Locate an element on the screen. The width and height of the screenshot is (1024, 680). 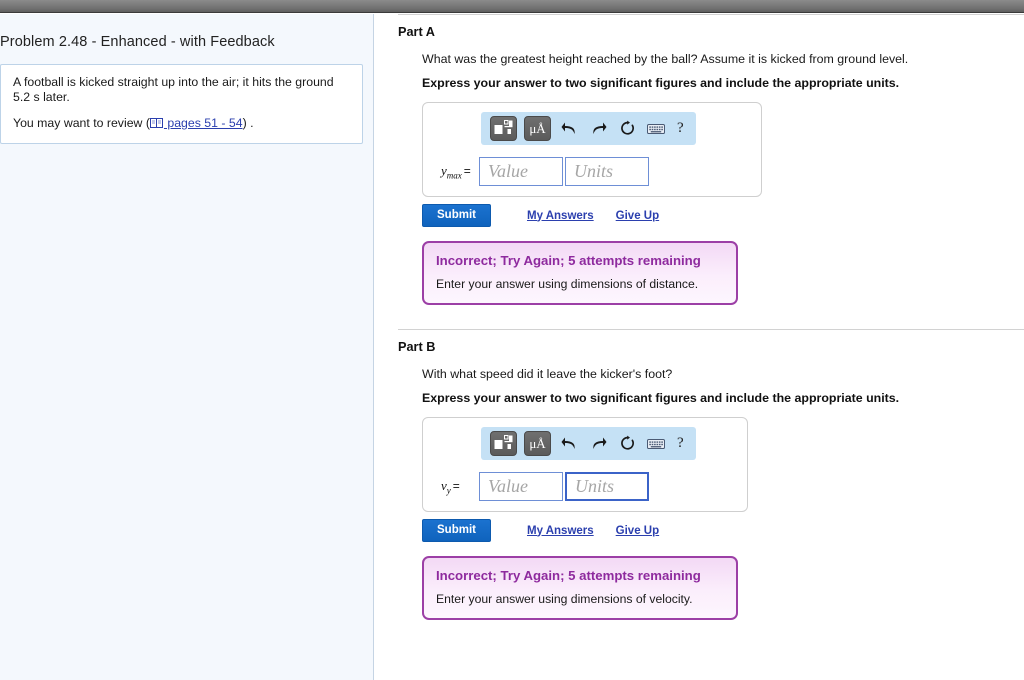
review-pages-link: pages 51 - 54 is located at coordinates (203, 123).